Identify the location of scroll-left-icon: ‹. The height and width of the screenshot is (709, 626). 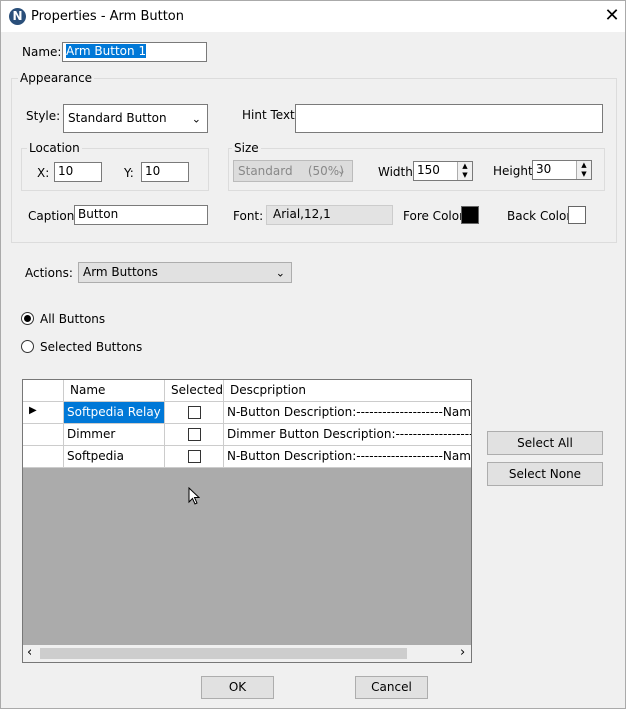
(29, 652).